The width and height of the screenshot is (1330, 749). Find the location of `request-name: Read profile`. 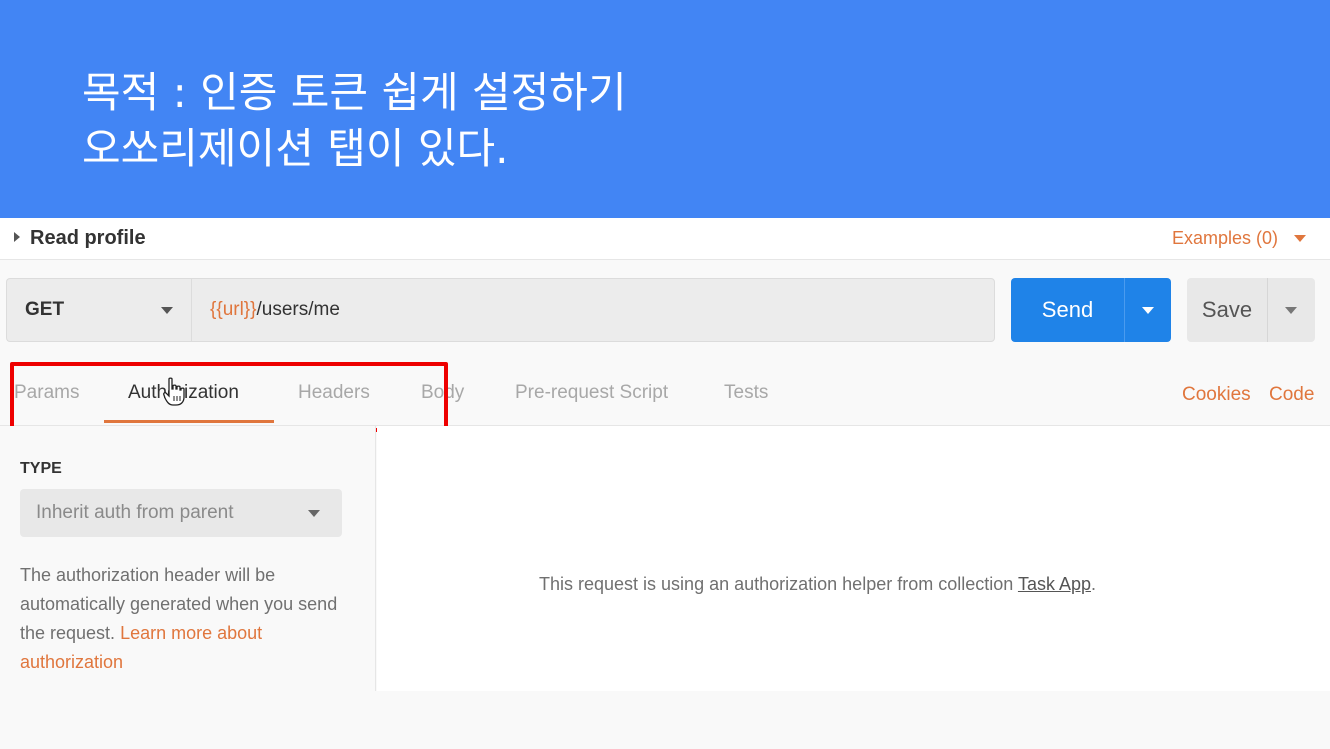

request-name: Read profile is located at coordinates (88, 238).